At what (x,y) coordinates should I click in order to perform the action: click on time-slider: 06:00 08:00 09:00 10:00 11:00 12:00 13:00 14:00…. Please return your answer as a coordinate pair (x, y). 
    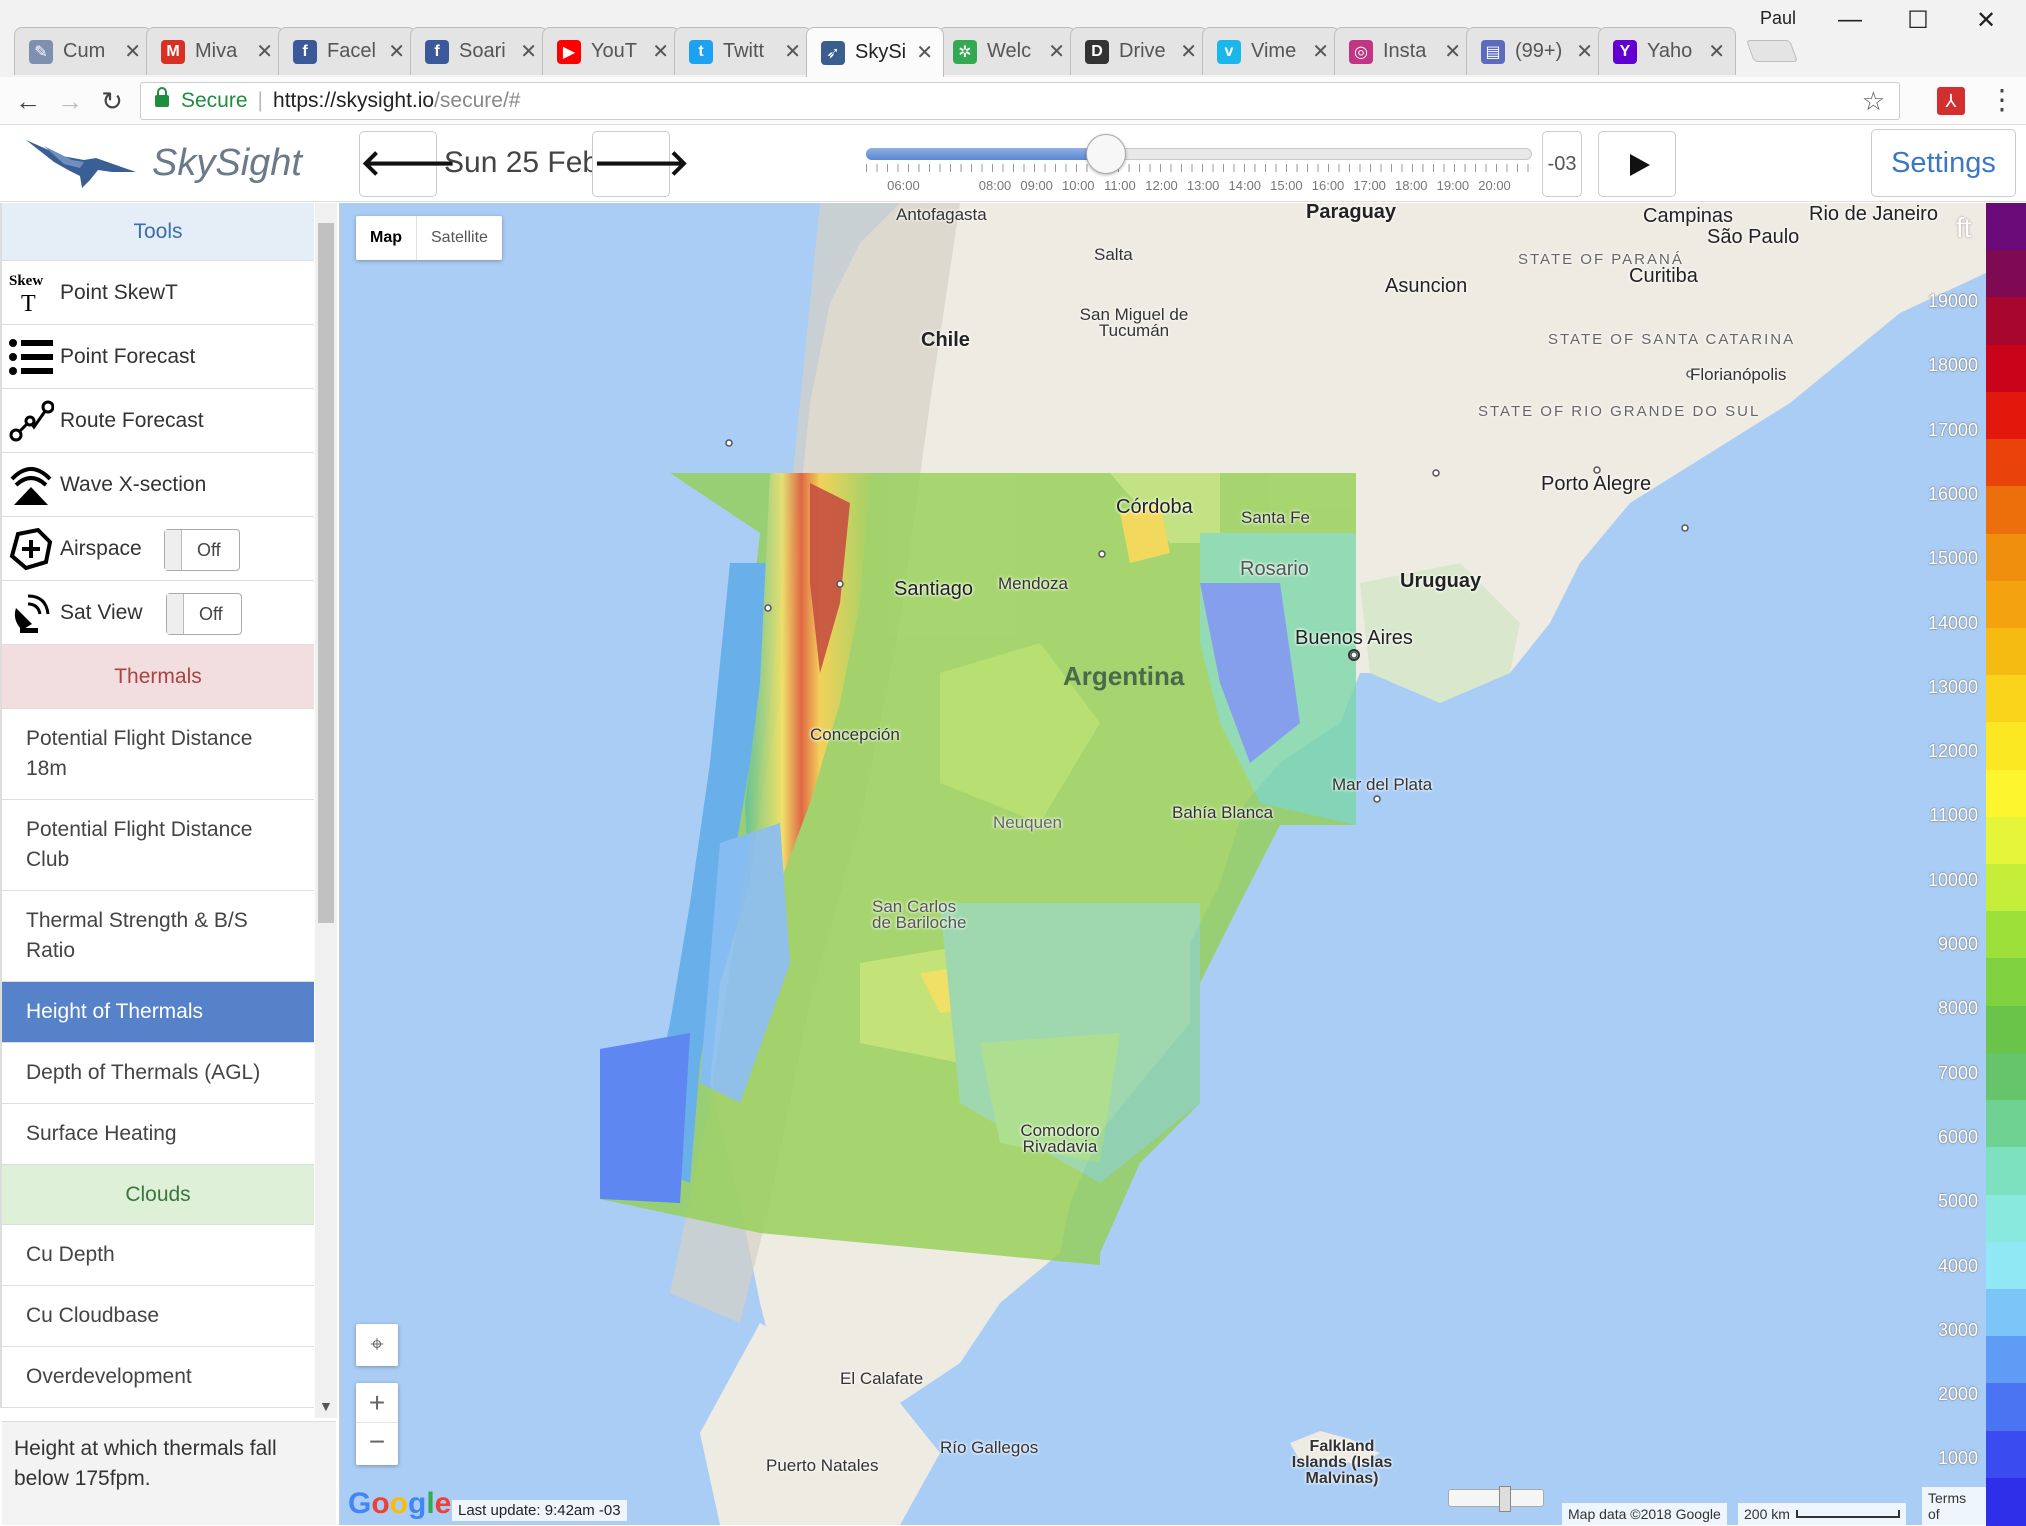
    Looking at the image, I should click on (1199, 163).